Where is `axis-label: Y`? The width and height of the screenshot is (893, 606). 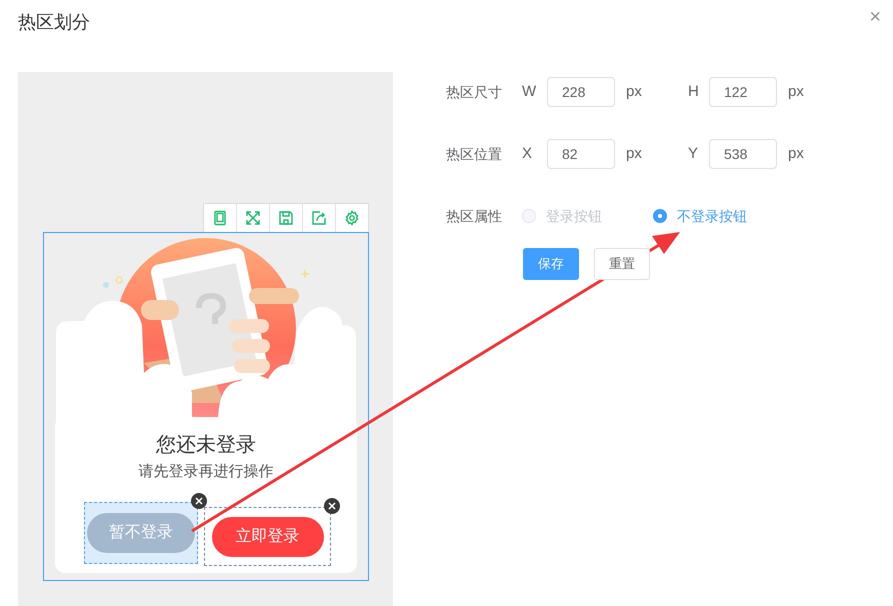 axis-label: Y is located at coordinates (694, 154).